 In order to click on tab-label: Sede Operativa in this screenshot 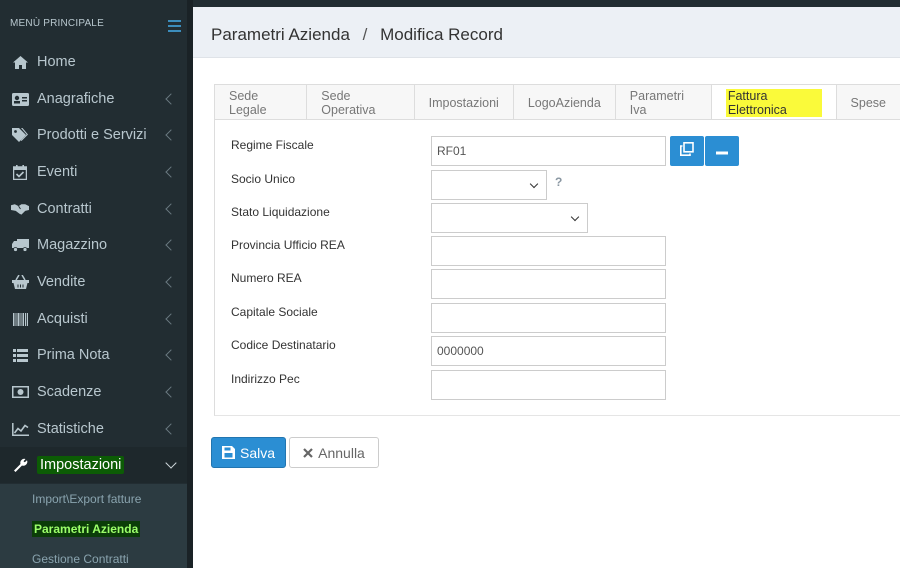, I will do `click(348, 102)`.